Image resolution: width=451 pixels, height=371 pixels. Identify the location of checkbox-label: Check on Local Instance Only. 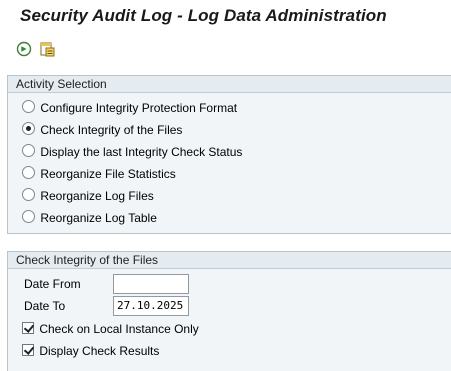
(119, 328).